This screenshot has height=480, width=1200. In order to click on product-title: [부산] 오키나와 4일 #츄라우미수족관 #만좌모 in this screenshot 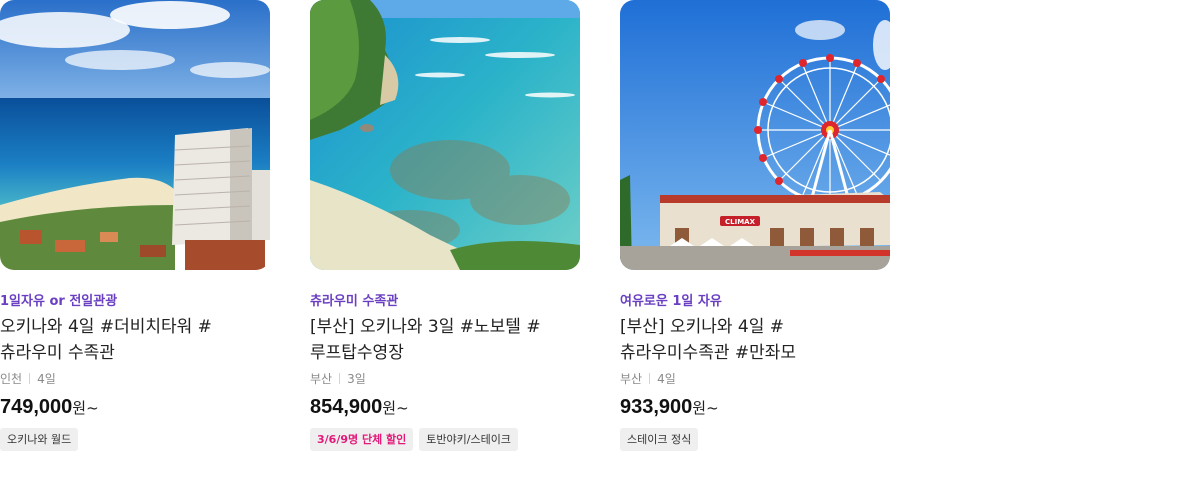, I will do `click(756, 340)`.